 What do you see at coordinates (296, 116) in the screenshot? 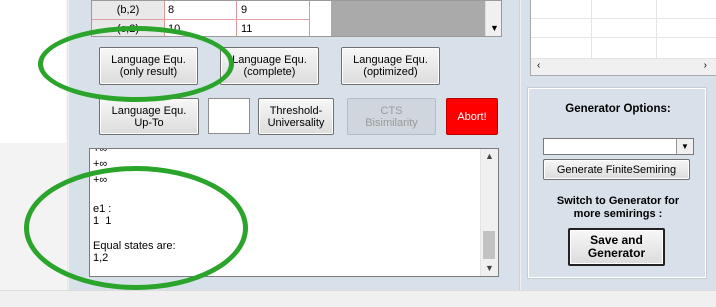
I see `threshold-universality-button: Threshold- Universality` at bounding box center [296, 116].